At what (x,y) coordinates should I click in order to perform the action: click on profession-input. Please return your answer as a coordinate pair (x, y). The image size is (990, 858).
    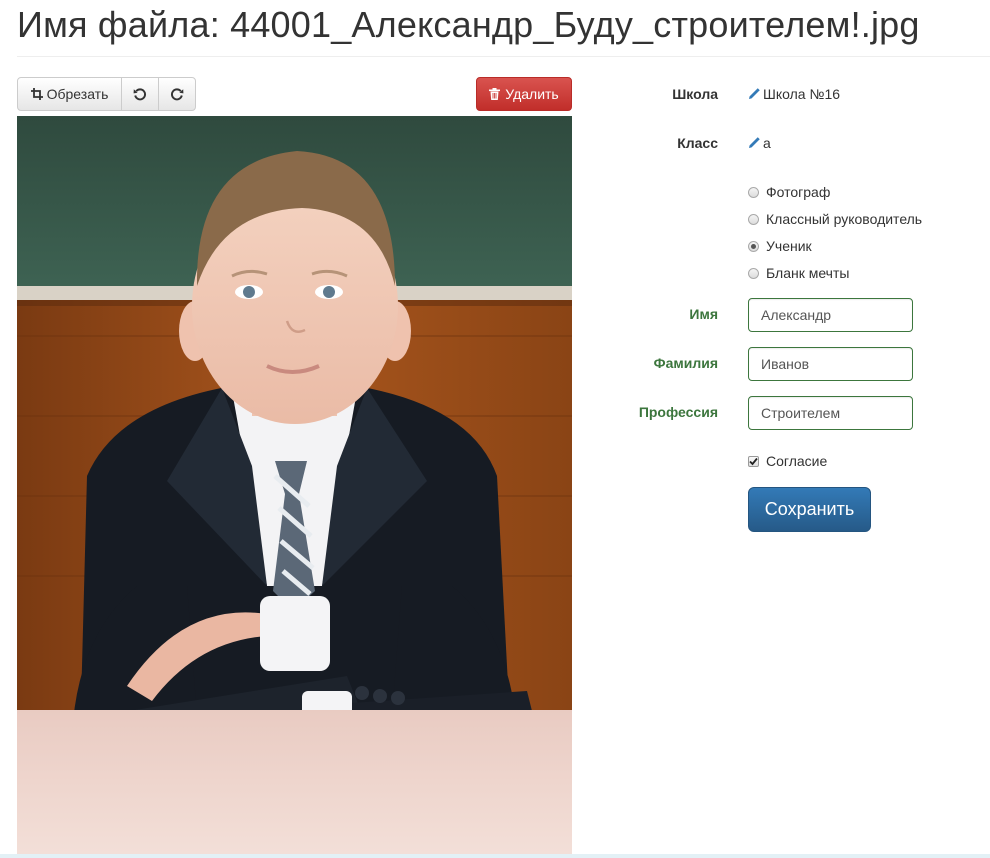
    Looking at the image, I should click on (830, 413).